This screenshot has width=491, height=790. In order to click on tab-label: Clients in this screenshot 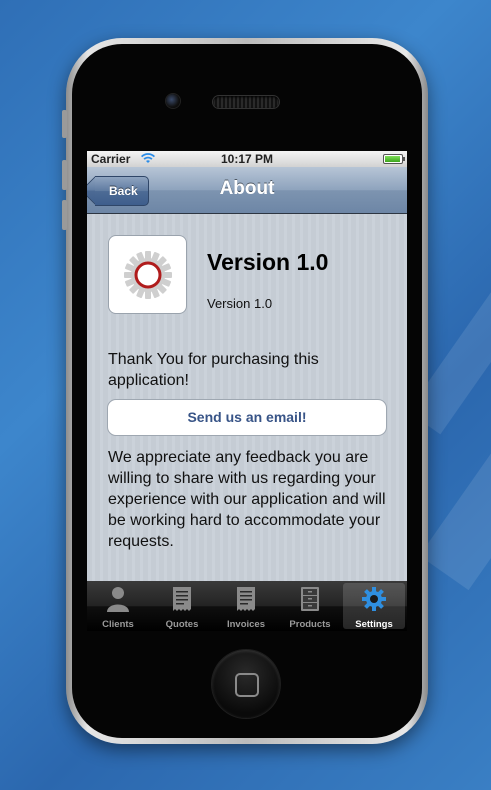, I will do `click(118, 624)`.